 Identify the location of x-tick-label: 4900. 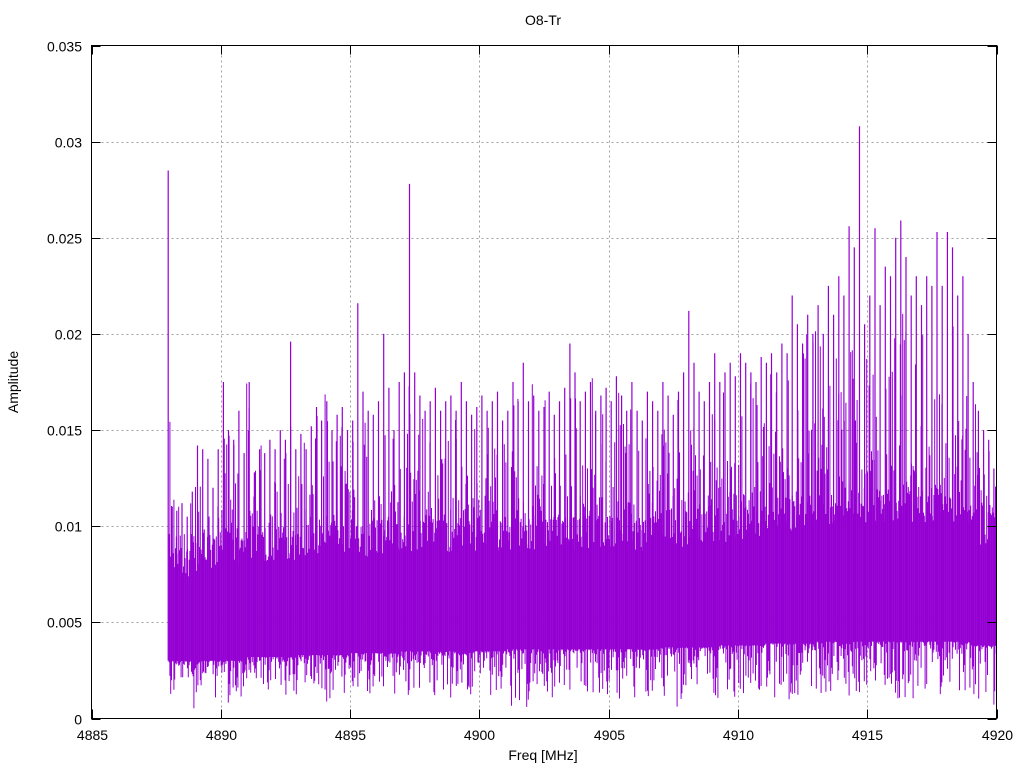
(479, 735).